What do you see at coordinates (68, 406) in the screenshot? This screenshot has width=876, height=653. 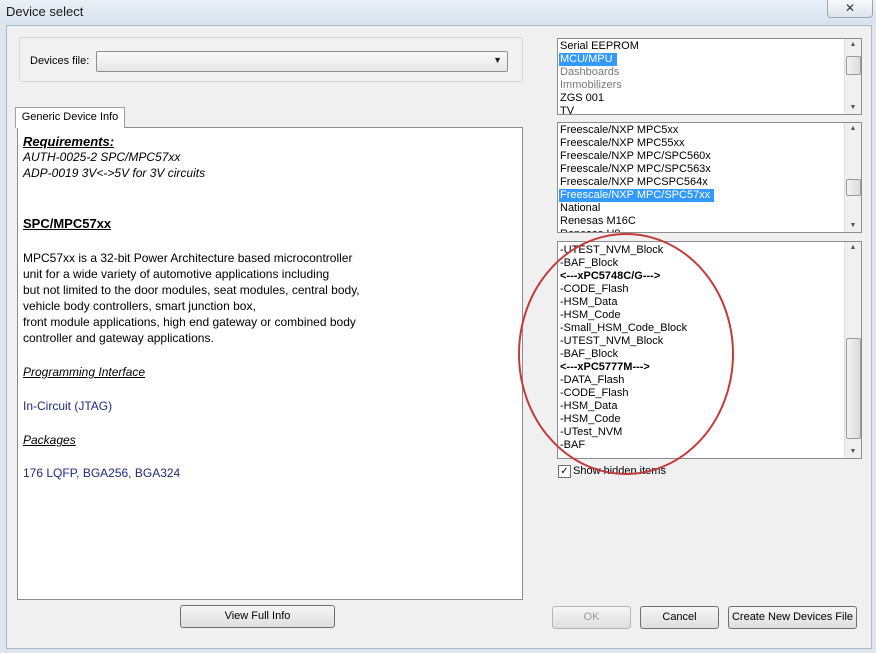 I see `programming-value: In-Circuit (JTAG)` at bounding box center [68, 406].